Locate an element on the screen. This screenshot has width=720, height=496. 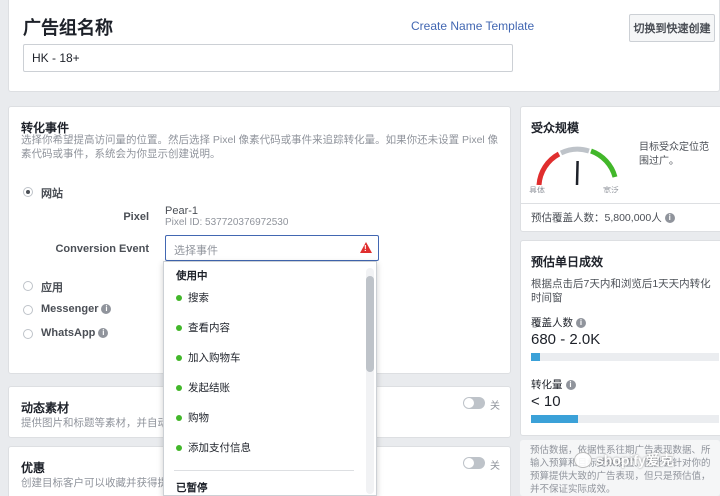
quick-create-button: 切换到快速创建 is located at coordinates (672, 28).